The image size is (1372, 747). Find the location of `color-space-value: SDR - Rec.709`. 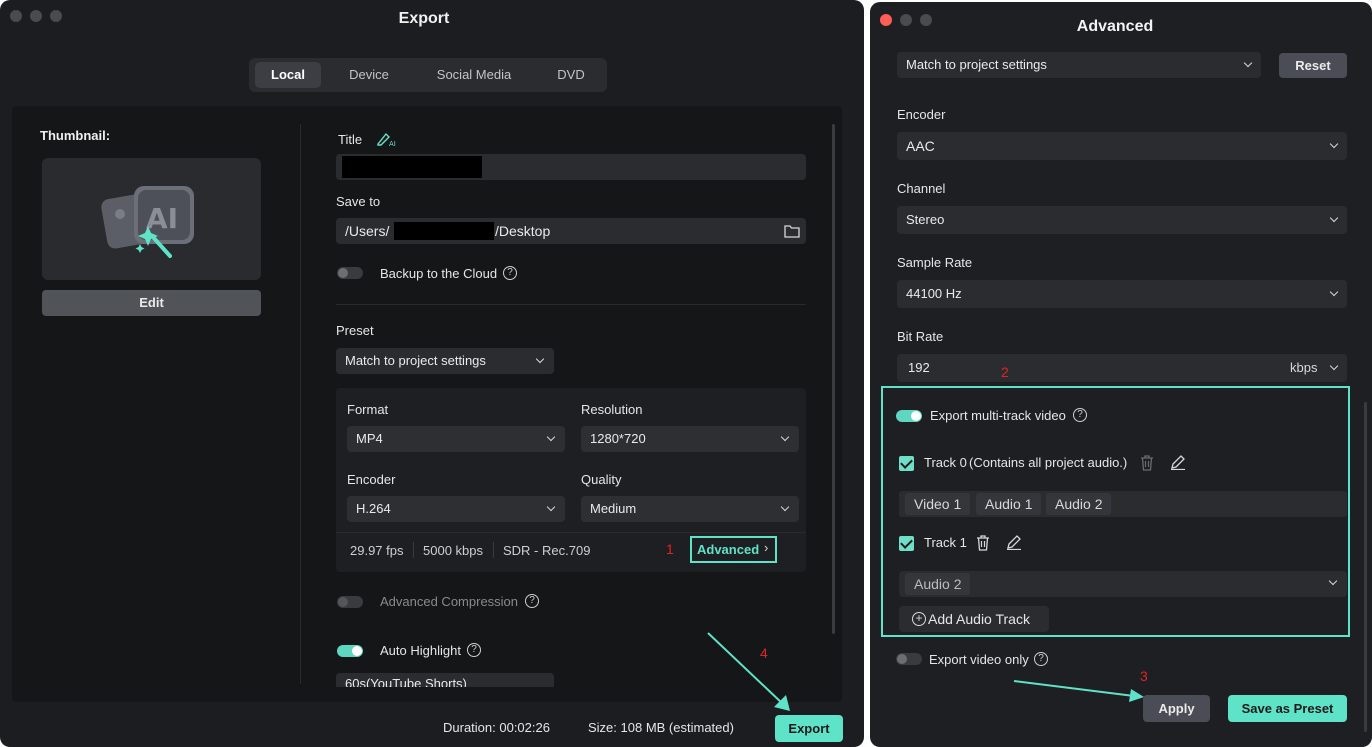

color-space-value: SDR - Rec.709 is located at coordinates (547, 550).